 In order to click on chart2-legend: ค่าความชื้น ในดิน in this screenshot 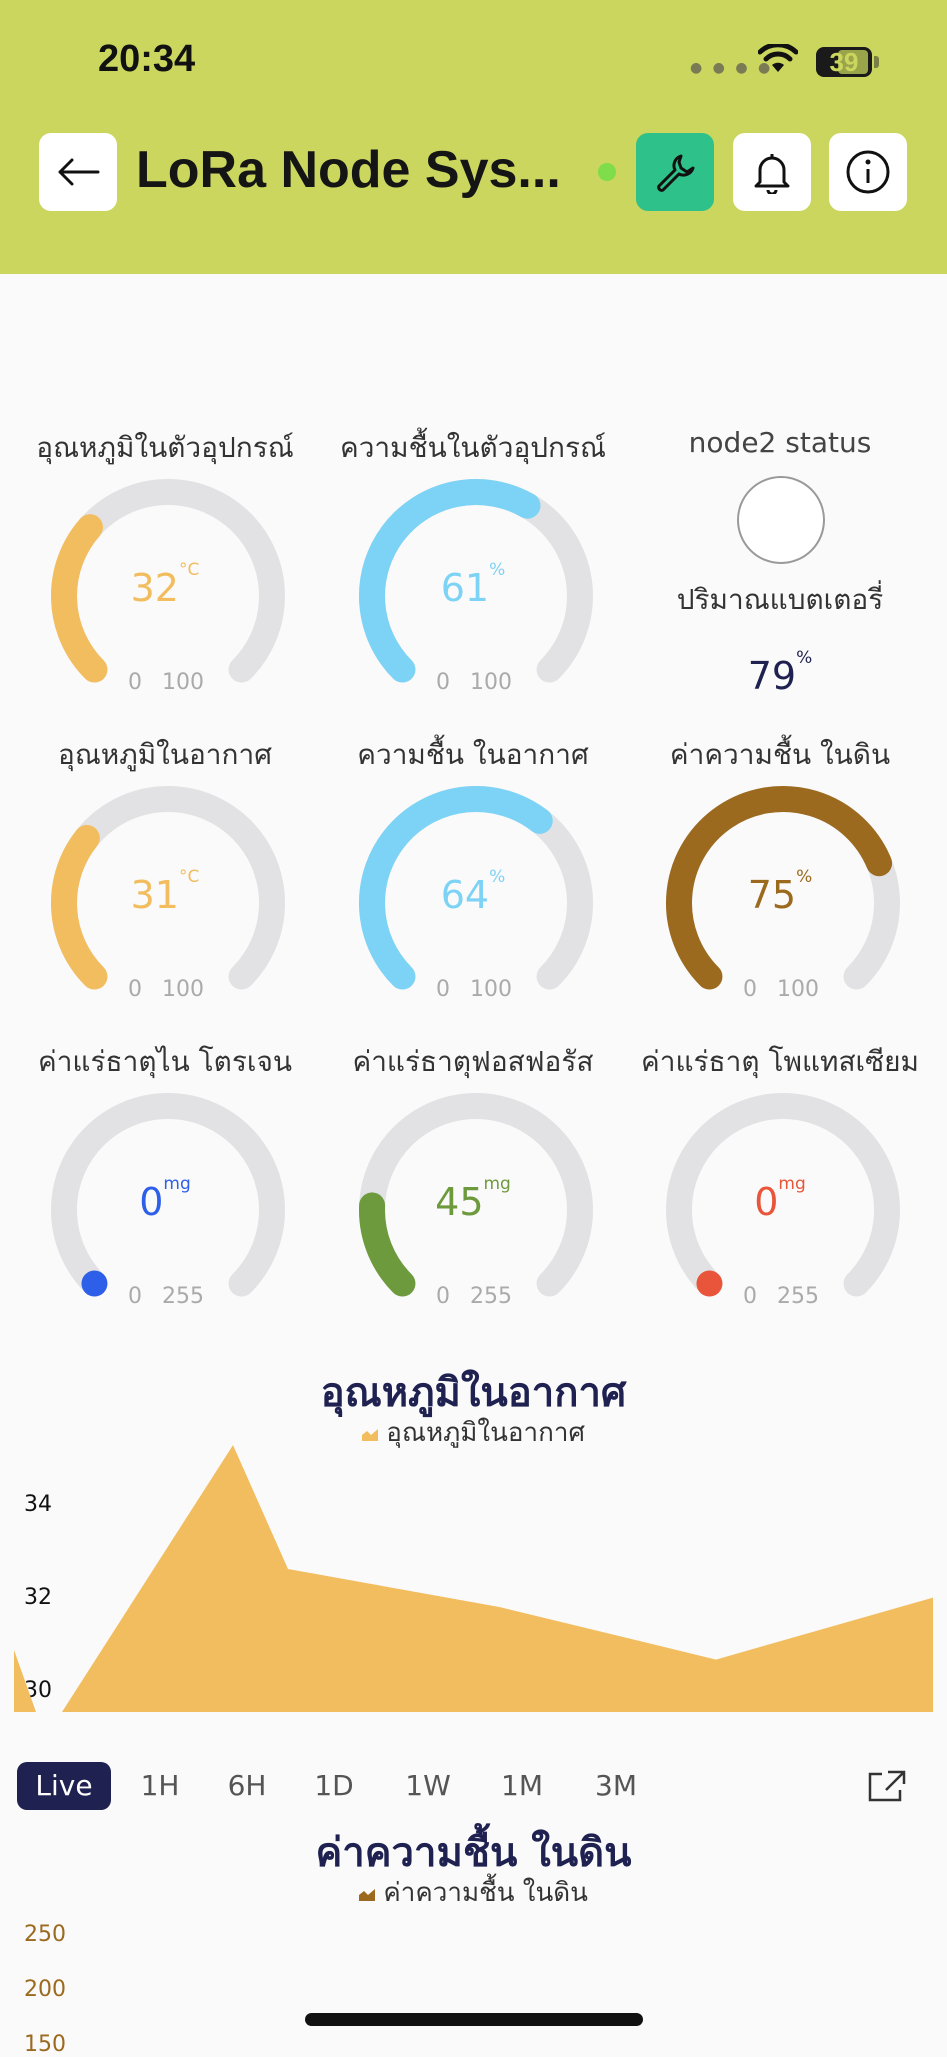, I will do `click(473, 1892)`.